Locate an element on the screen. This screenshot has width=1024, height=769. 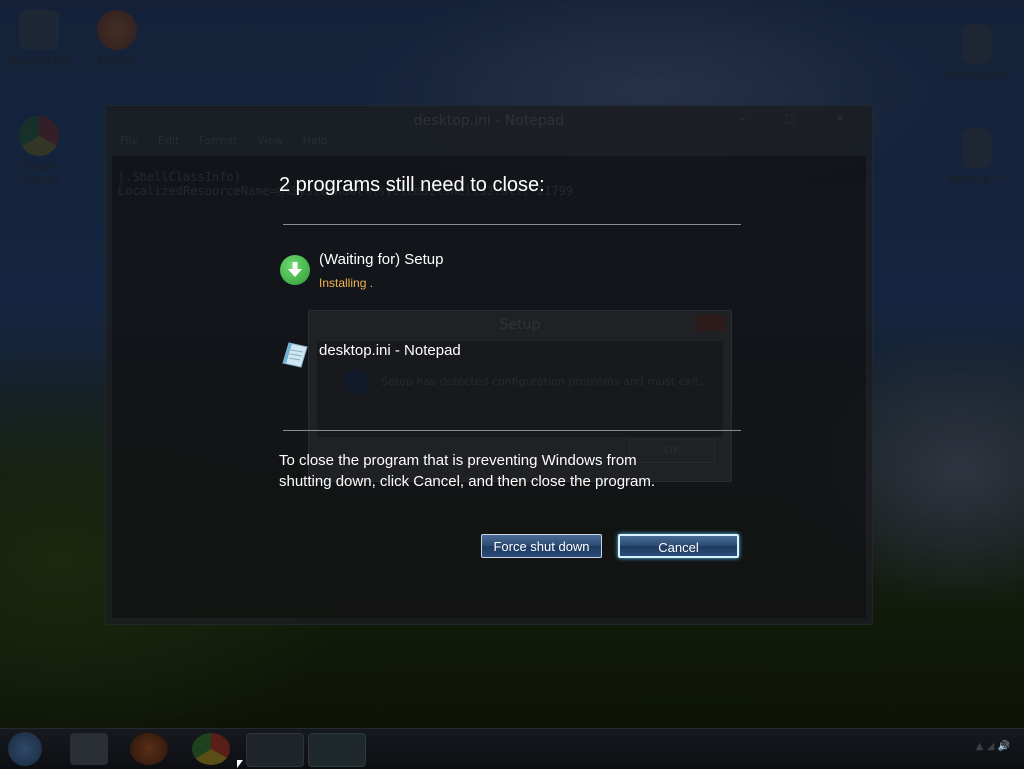
setup-taskbar-button is located at coordinates (275, 750).